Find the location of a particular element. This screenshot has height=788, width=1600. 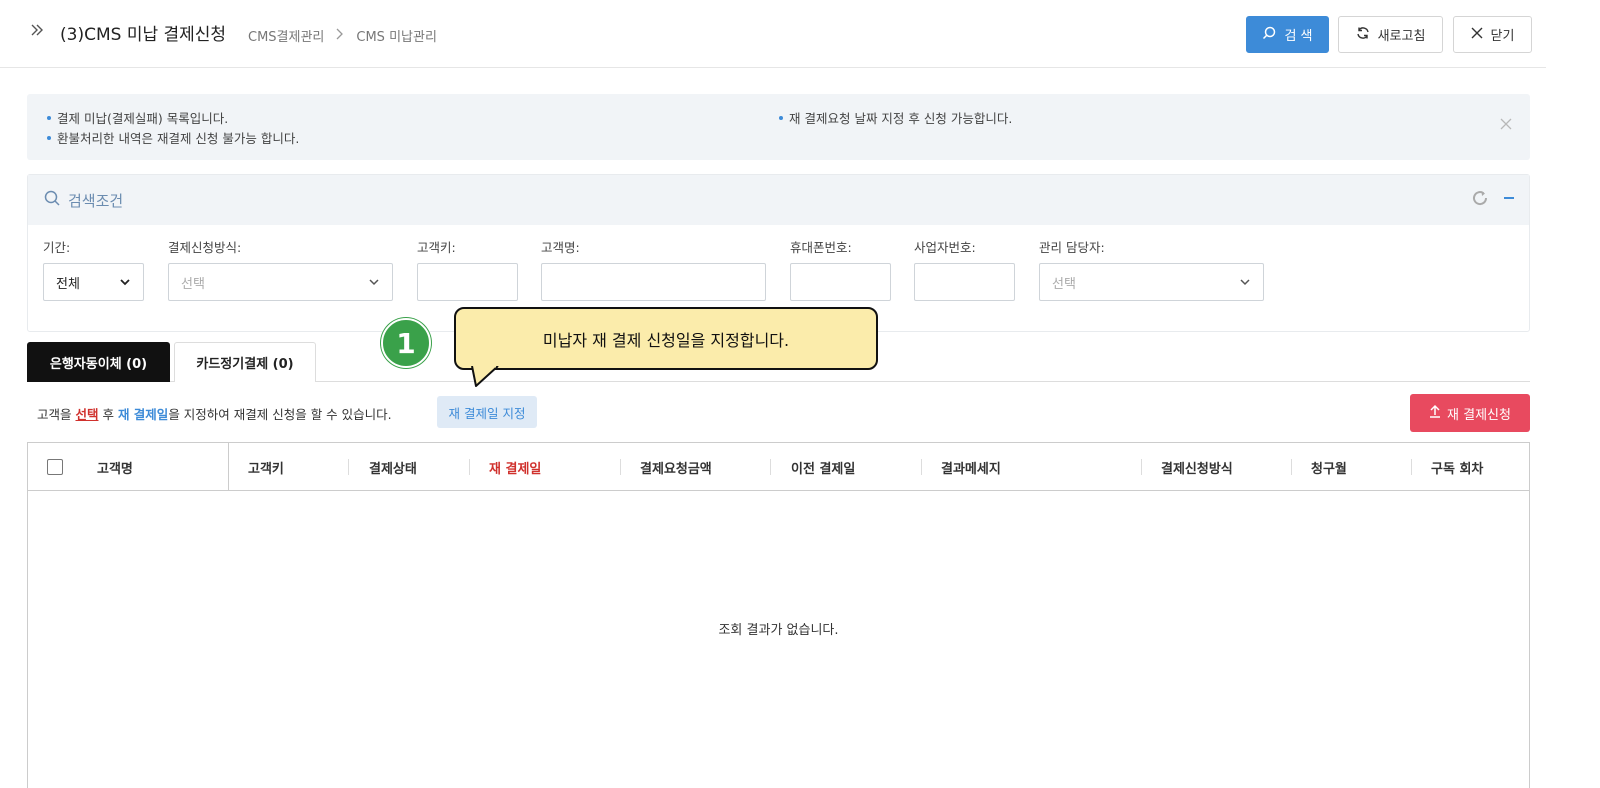

guide-text-part: 후 is located at coordinates (108, 414).